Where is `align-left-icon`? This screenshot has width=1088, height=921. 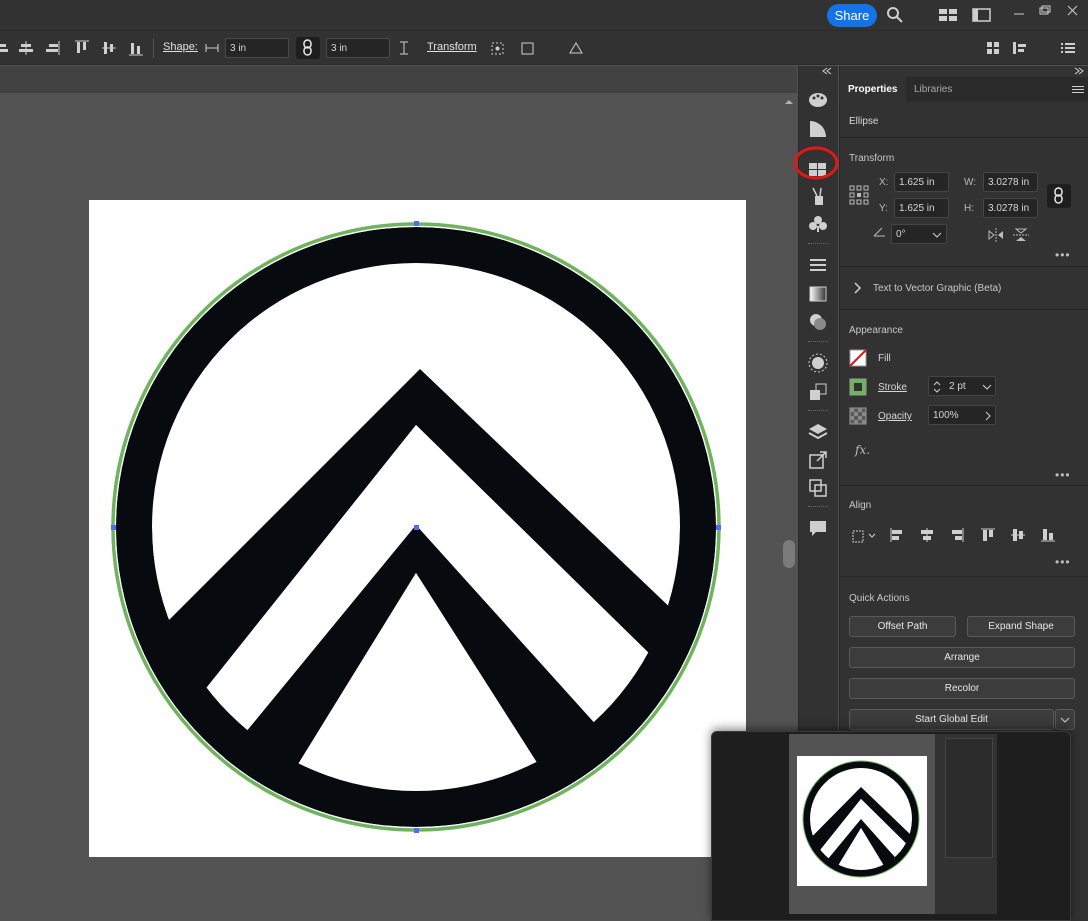 align-left-icon is located at coordinates (8, 48).